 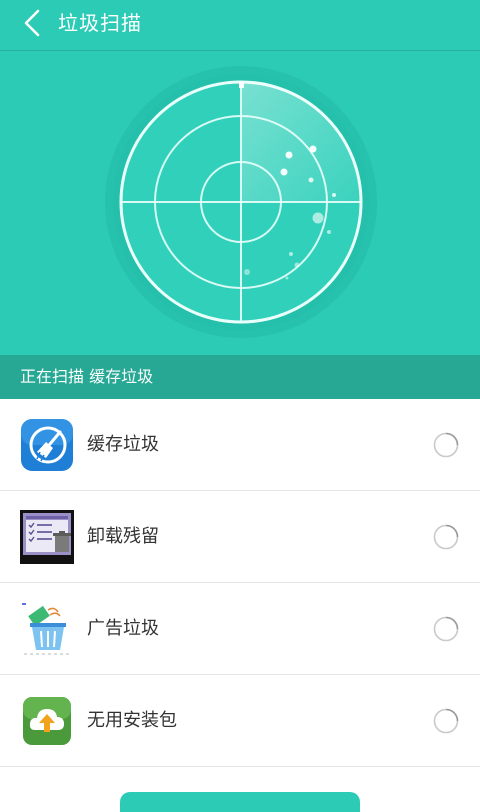 I want to click on item-label: 无用安装包, so click(x=132, y=720).